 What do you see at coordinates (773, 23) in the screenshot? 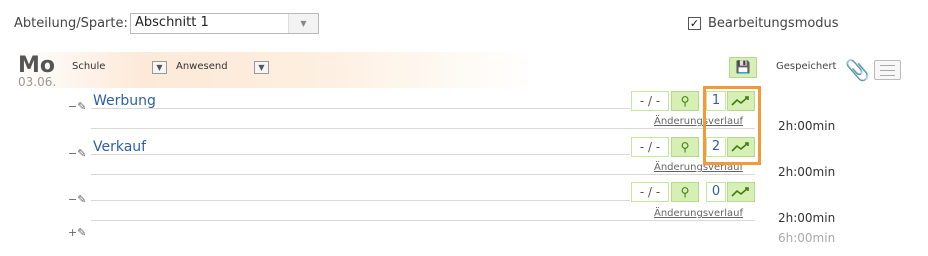
I see `edit-mode-label: Bearbeitungsmodus` at bounding box center [773, 23].